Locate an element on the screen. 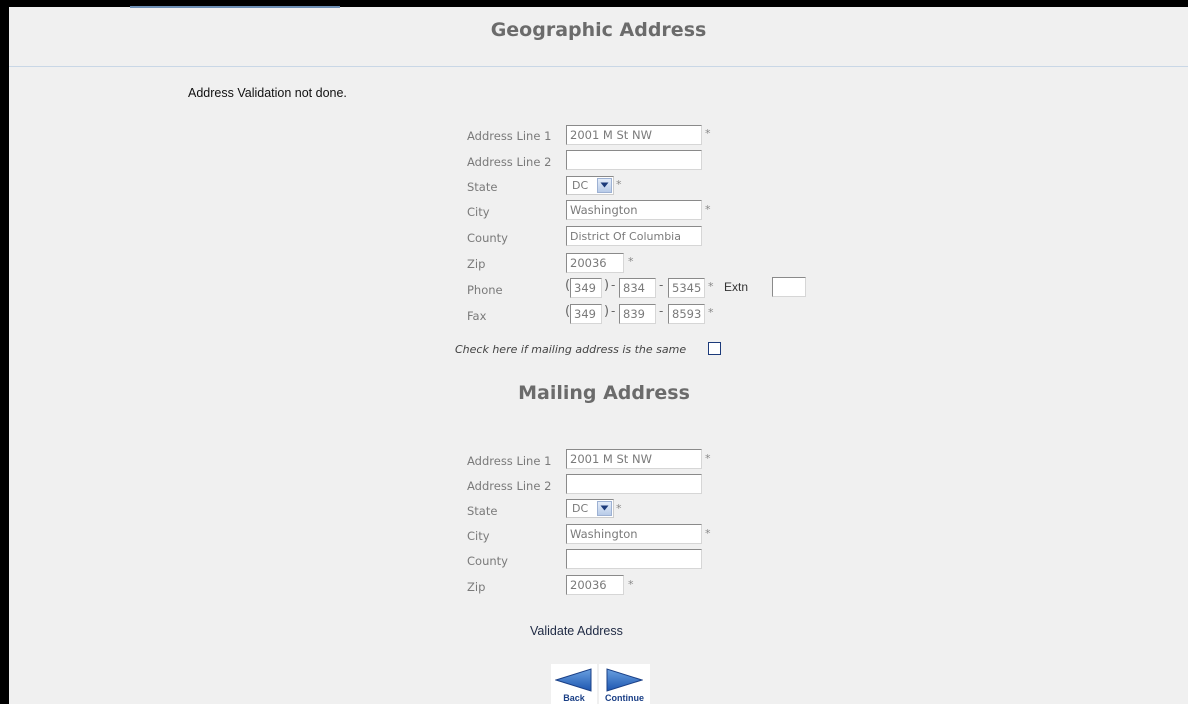 This screenshot has width=1188, height=704. geo-state-label: State is located at coordinates (482, 187).